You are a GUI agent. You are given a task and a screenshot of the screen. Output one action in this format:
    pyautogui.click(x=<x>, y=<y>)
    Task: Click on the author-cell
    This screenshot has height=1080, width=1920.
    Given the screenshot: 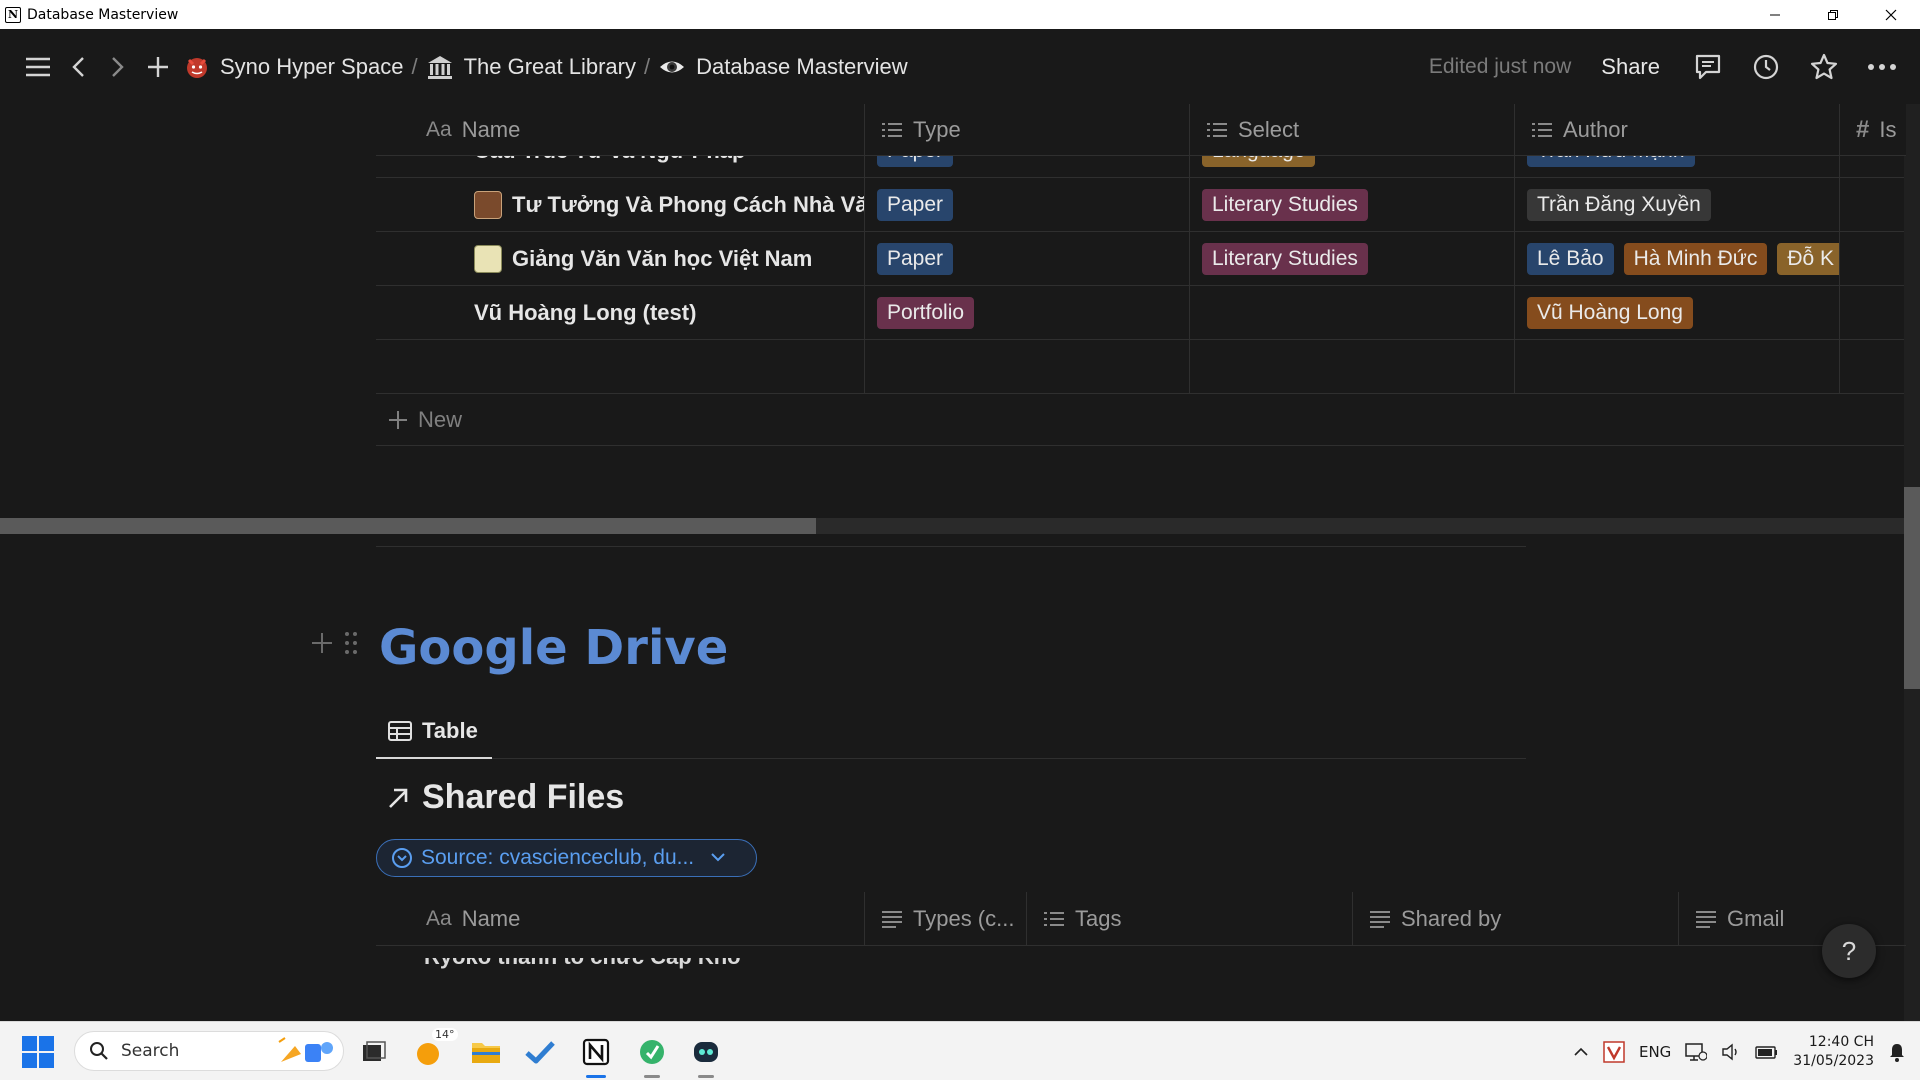 What is the action you would take?
    pyautogui.click(x=1676, y=366)
    